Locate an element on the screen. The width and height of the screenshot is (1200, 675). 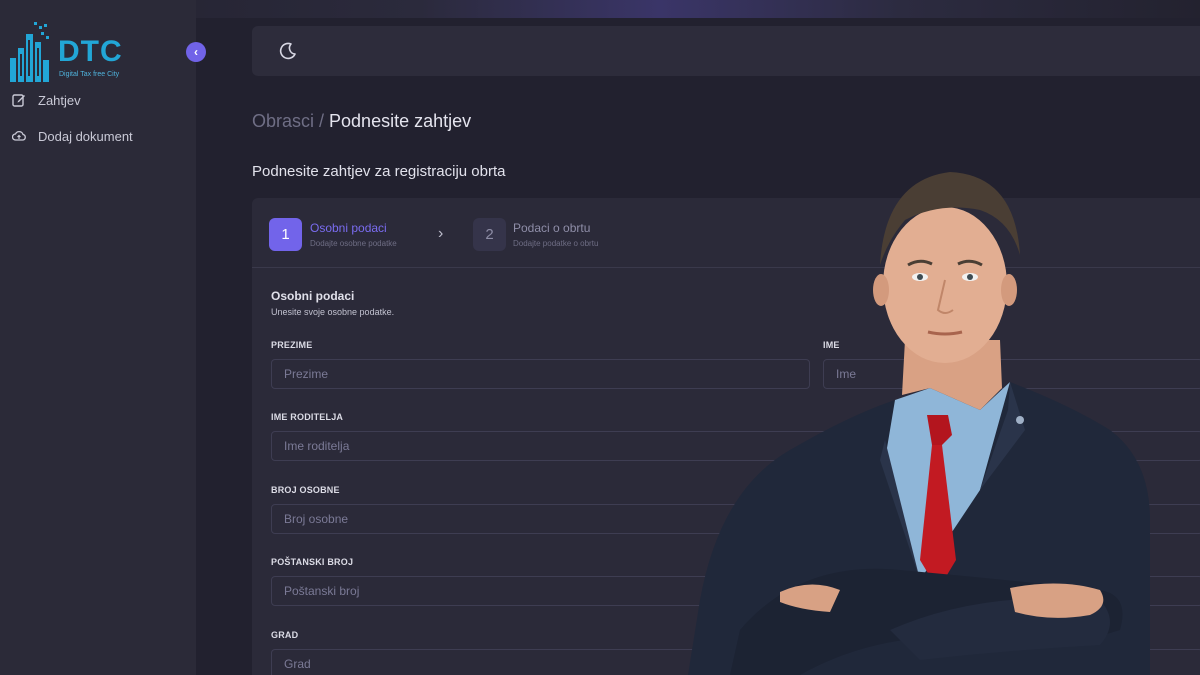
sidebar-item-zahtjev: Zahtjev is located at coordinates (46, 100).